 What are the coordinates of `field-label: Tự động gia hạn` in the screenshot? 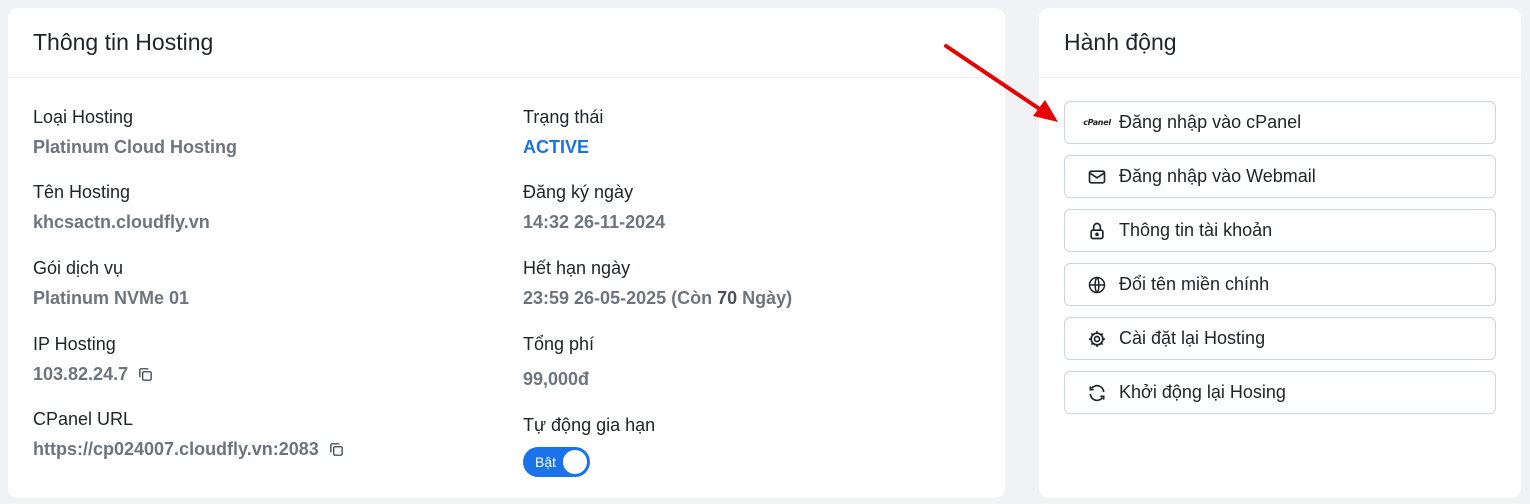 It's located at (589, 425).